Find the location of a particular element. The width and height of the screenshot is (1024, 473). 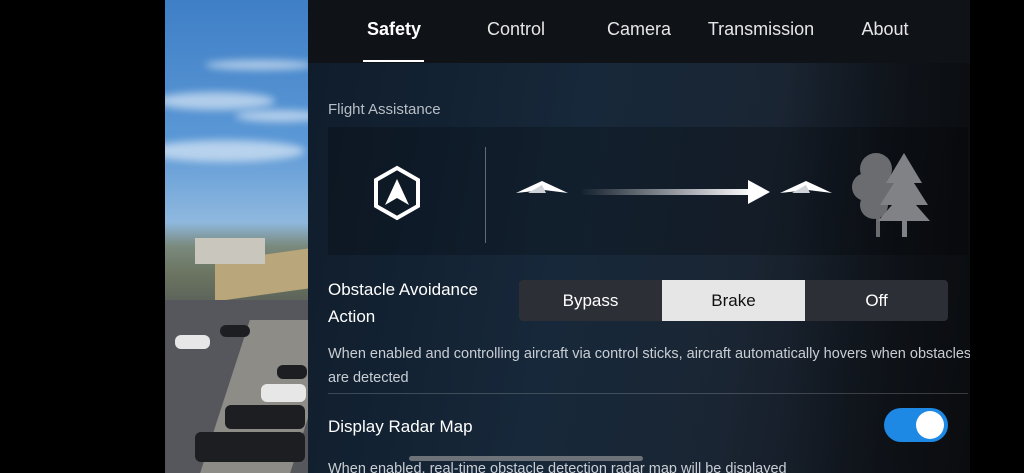

tab-camera: Camera is located at coordinates (639, 39).